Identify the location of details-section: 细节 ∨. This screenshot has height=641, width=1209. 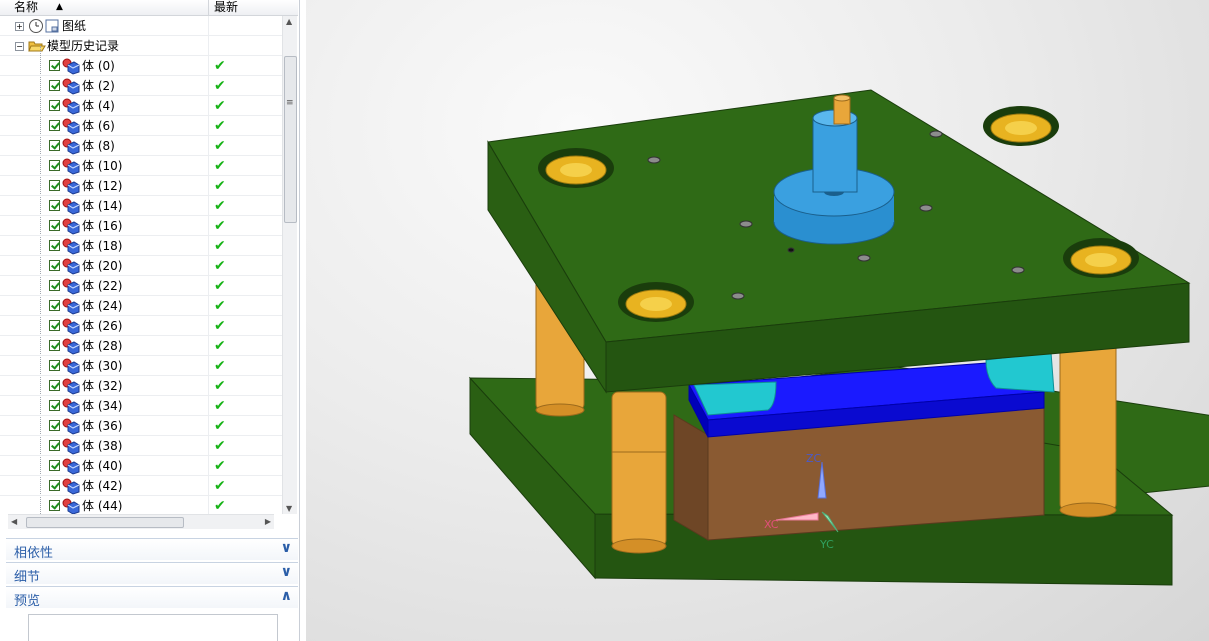
(152, 573).